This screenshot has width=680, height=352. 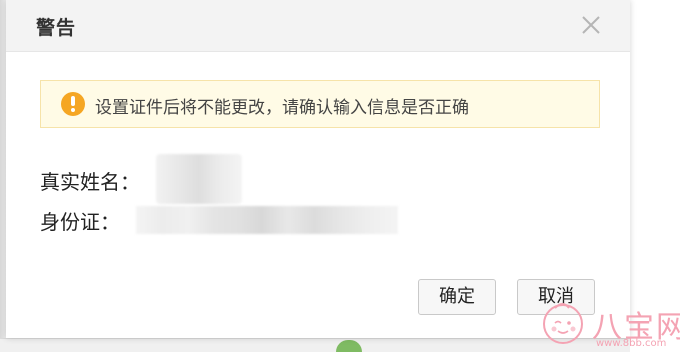 What do you see at coordinates (73, 104) in the screenshot?
I see `warning-icon` at bounding box center [73, 104].